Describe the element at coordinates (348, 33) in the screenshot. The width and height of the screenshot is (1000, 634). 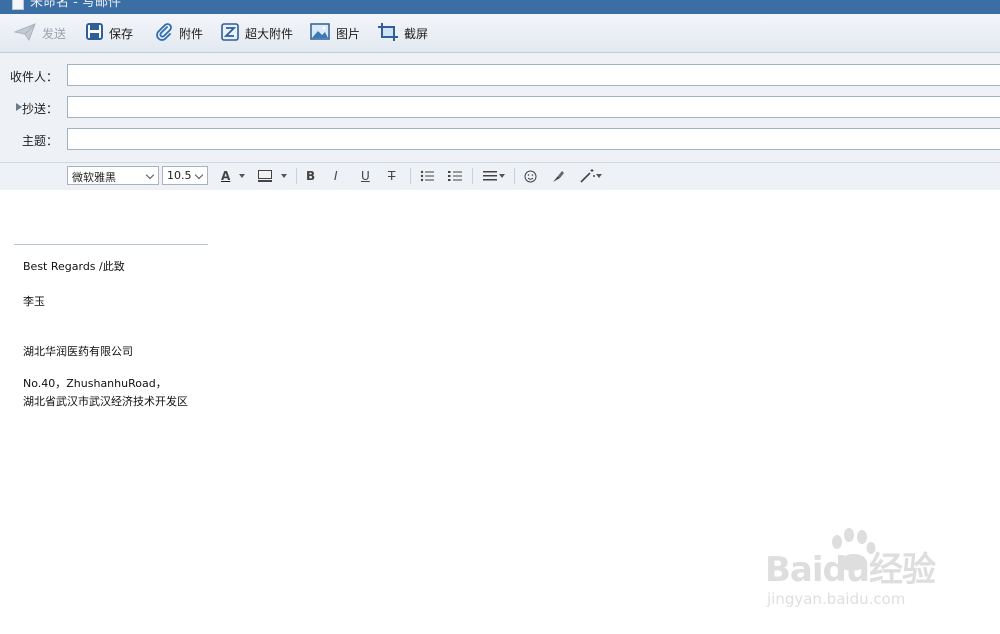
I see `image-label: 图片` at that location.